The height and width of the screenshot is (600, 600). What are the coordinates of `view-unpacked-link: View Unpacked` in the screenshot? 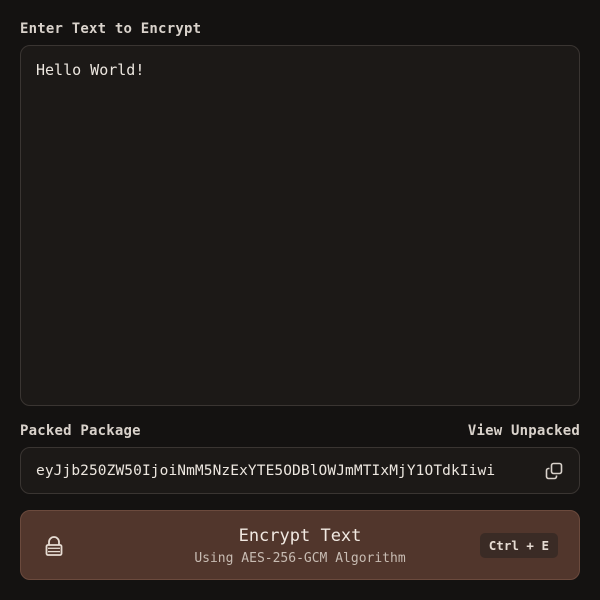 It's located at (524, 431).